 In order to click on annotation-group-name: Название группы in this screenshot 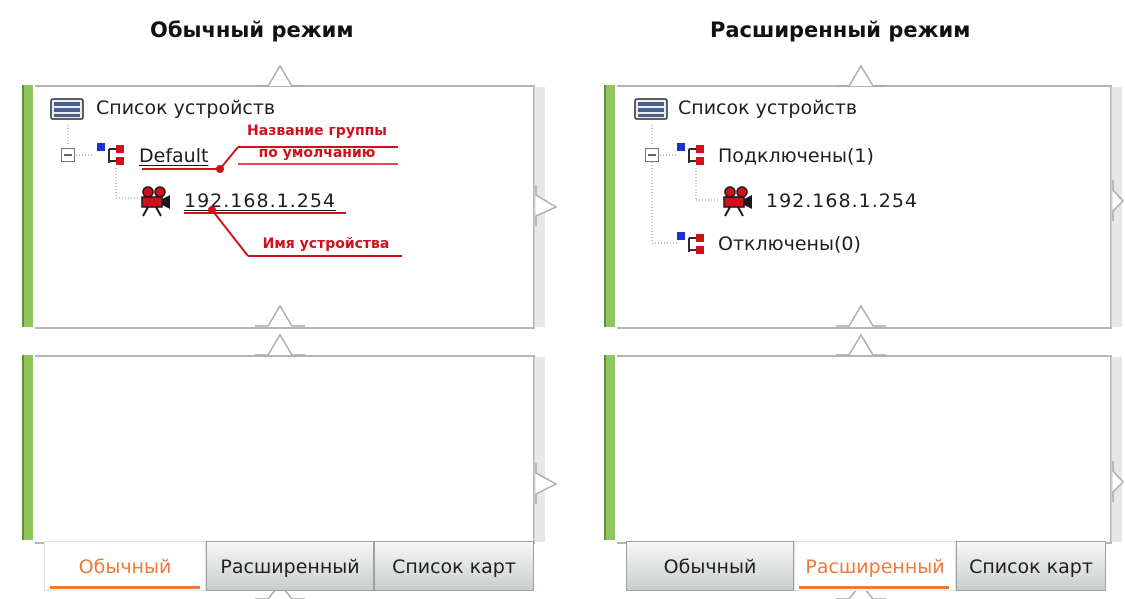, I will do `click(317, 131)`.